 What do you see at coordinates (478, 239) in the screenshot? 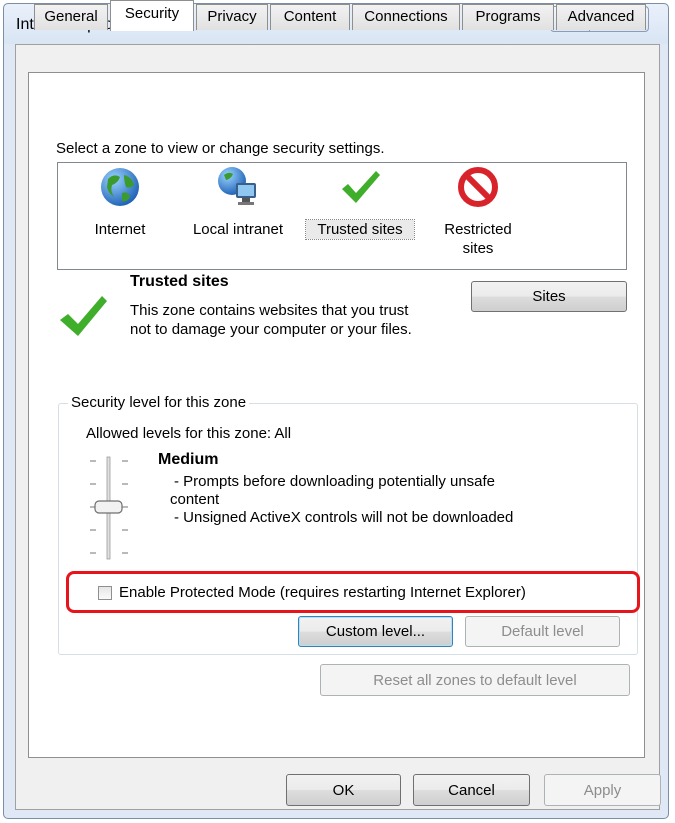
I see `zone-label: Restricted sites` at bounding box center [478, 239].